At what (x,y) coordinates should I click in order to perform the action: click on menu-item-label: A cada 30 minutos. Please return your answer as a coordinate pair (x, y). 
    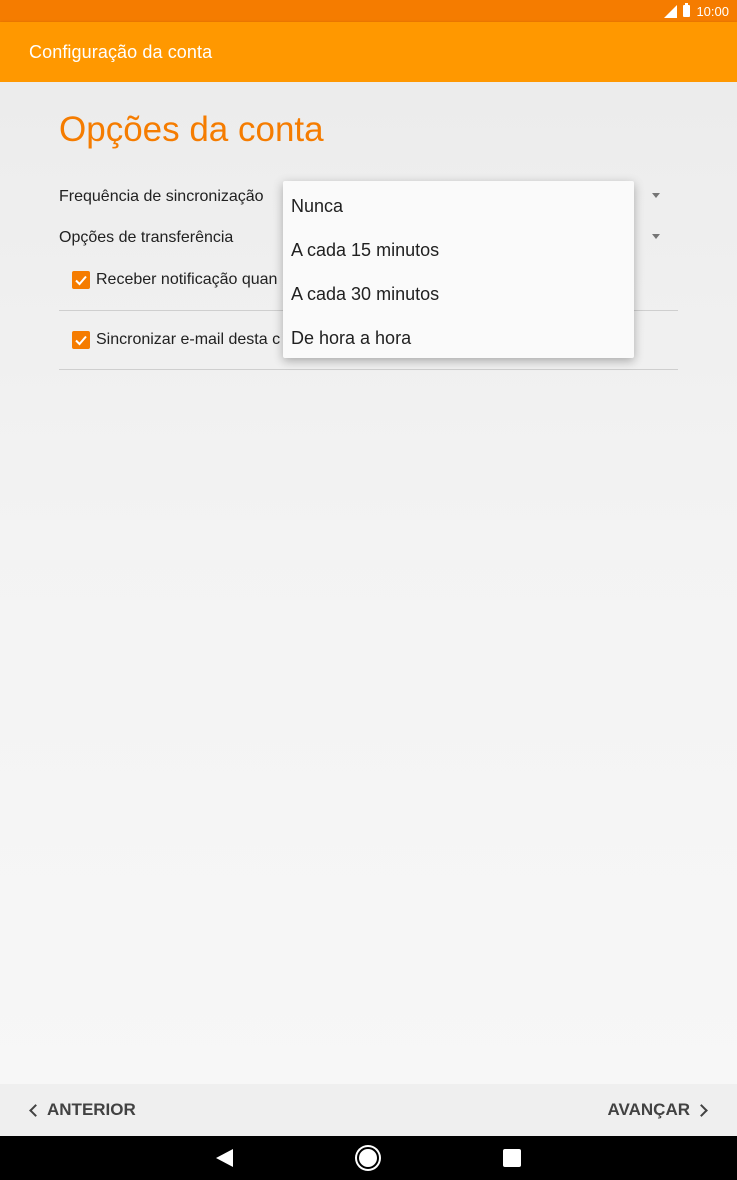
    Looking at the image, I should click on (365, 294).